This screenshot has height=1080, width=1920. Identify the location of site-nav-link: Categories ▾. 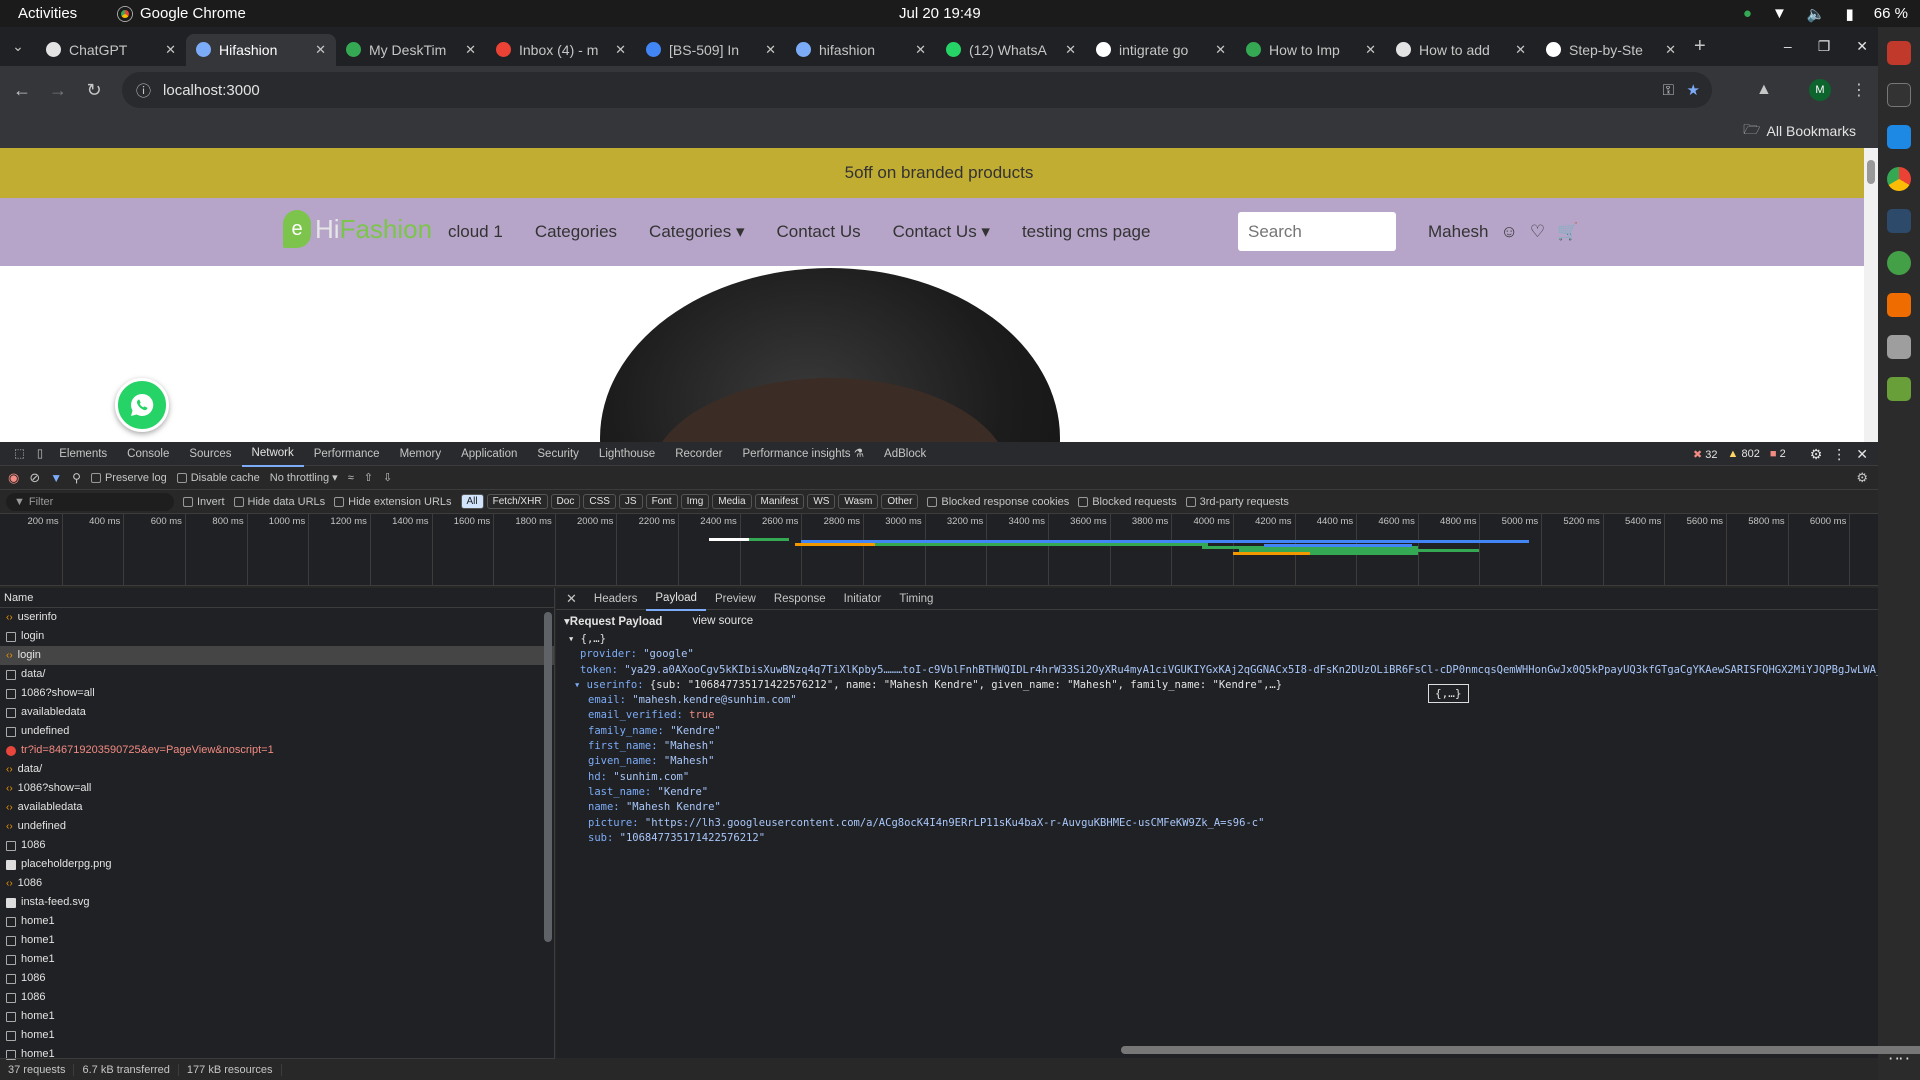
(696, 232).